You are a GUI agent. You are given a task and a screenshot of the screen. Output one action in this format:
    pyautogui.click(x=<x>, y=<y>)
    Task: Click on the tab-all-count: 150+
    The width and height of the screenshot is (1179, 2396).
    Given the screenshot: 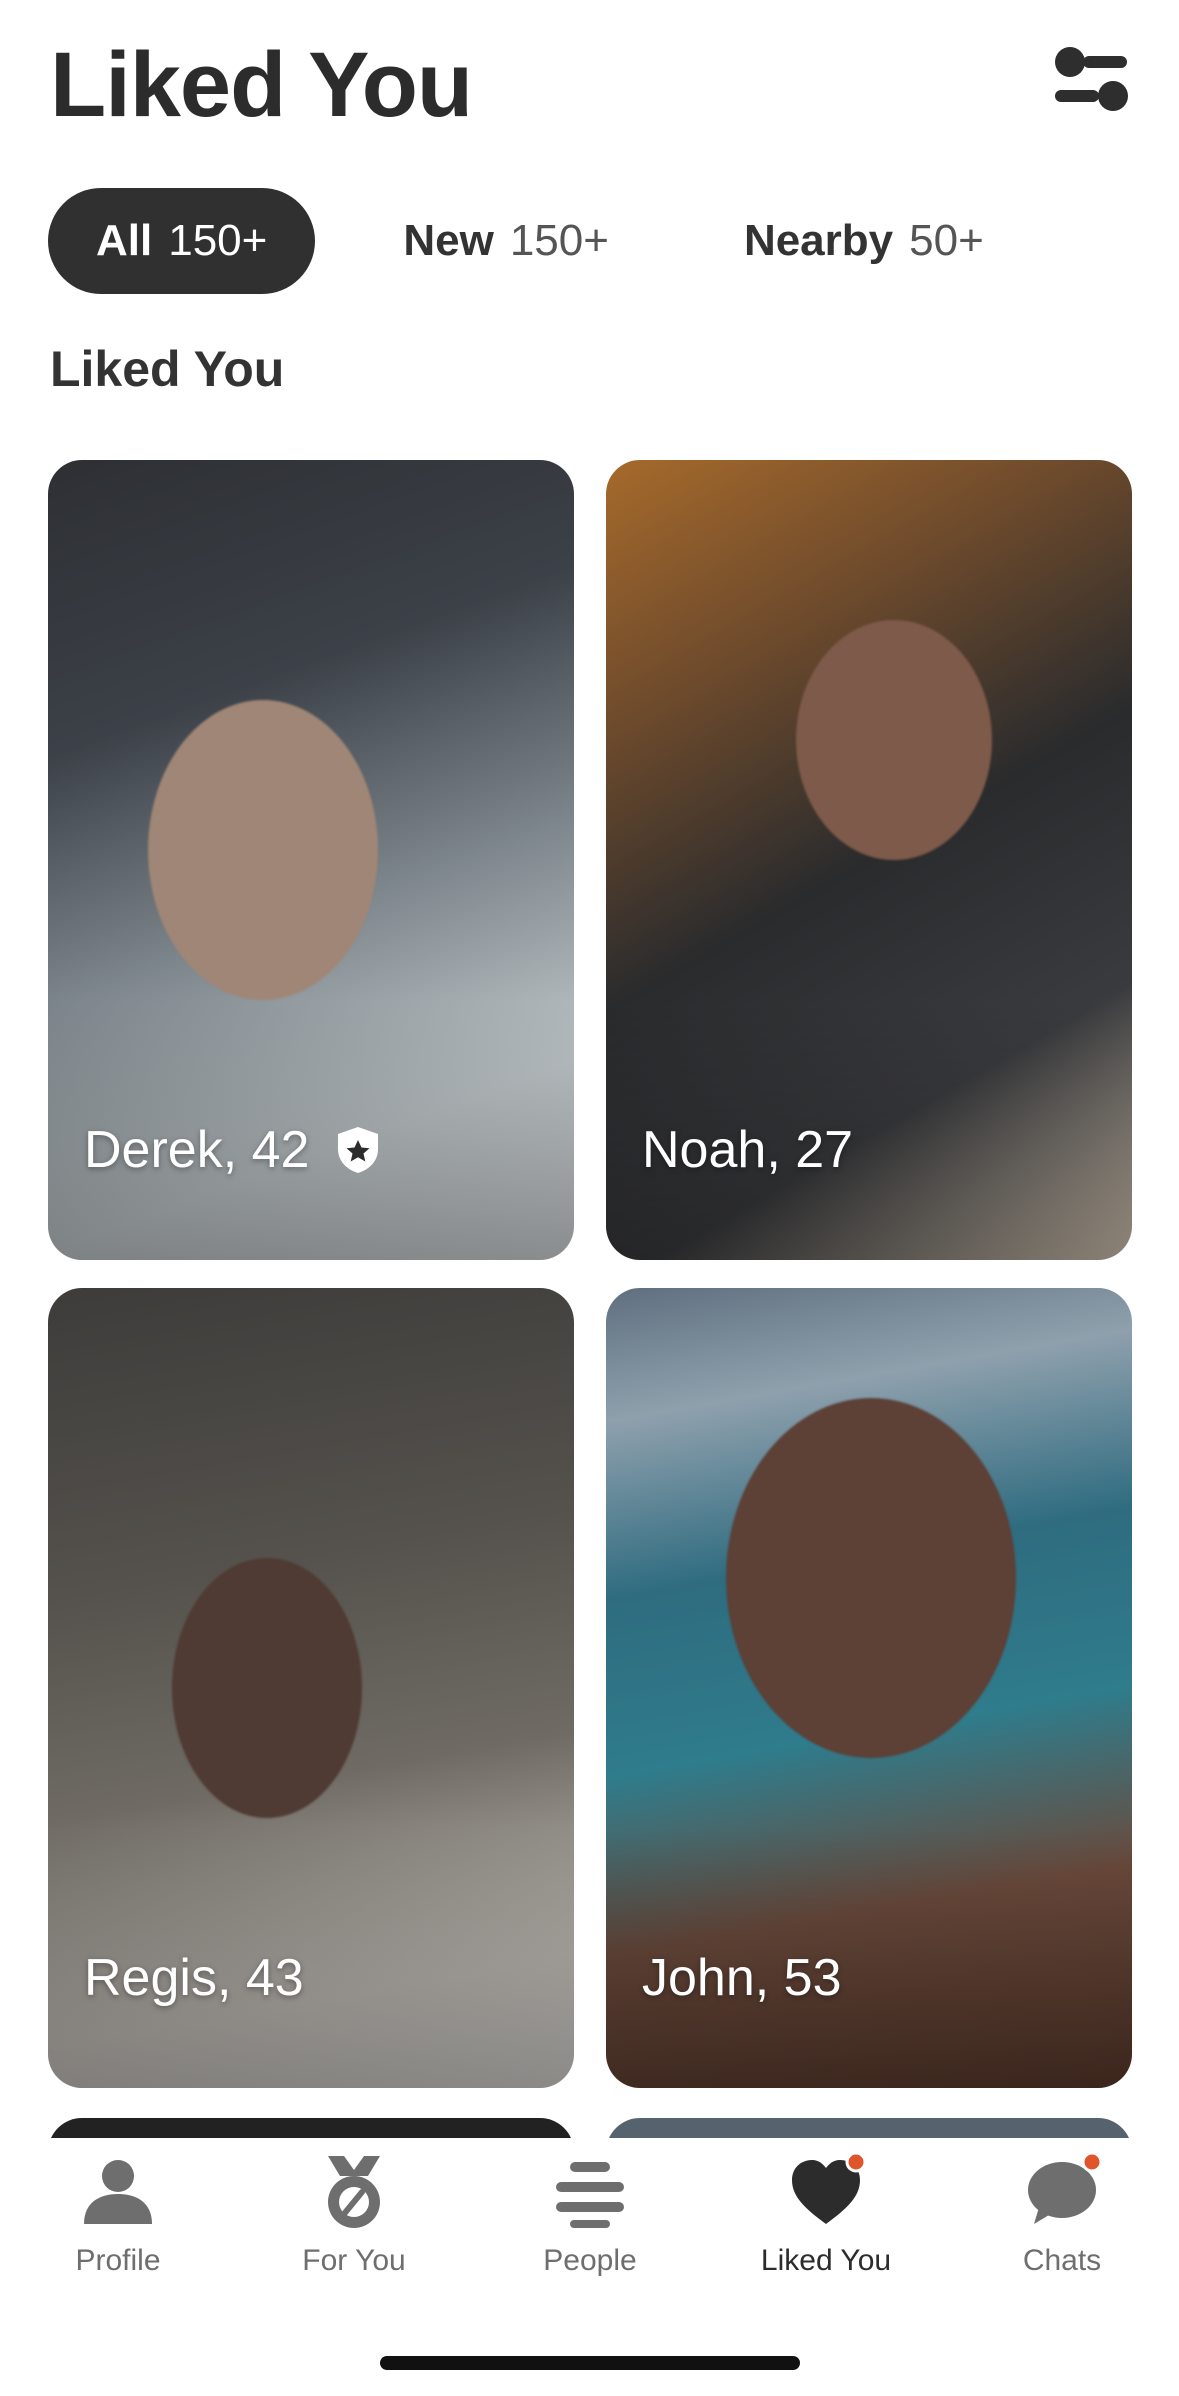 What is the action you would take?
    pyautogui.click(x=218, y=240)
    